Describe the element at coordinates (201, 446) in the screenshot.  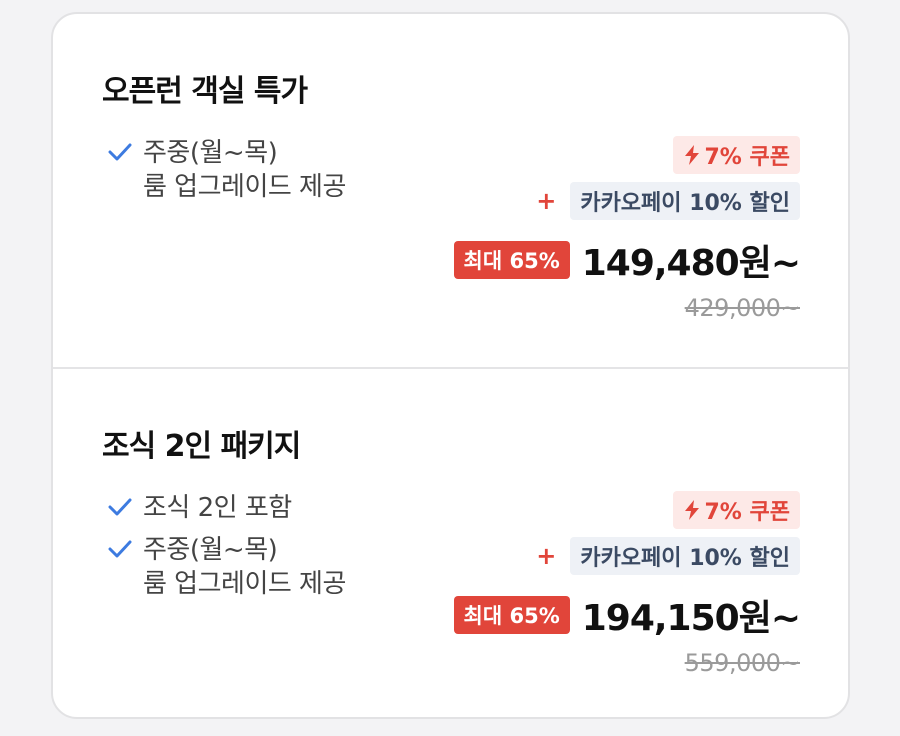
I see `offer-title: 조식 2인 패키지` at that location.